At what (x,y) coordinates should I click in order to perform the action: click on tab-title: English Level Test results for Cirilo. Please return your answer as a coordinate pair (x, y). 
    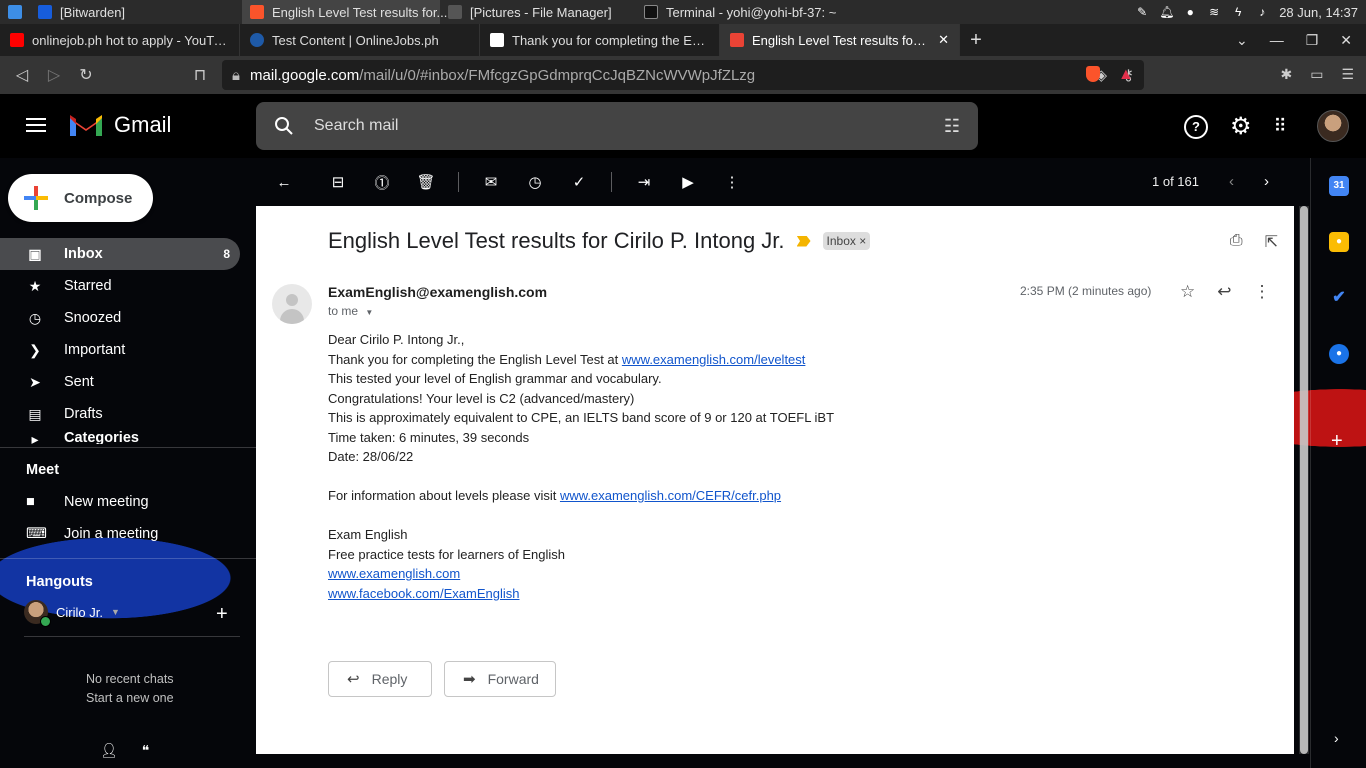
    Looking at the image, I should click on (841, 40).